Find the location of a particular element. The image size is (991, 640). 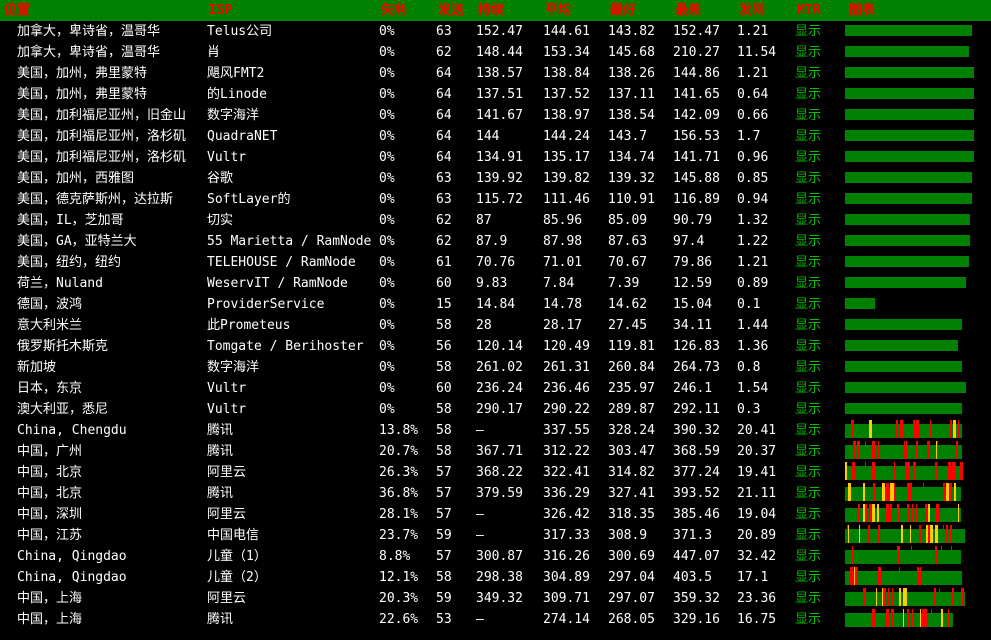

cell-location: 美国，加州，弗里蒙特 is located at coordinates (82, 73).